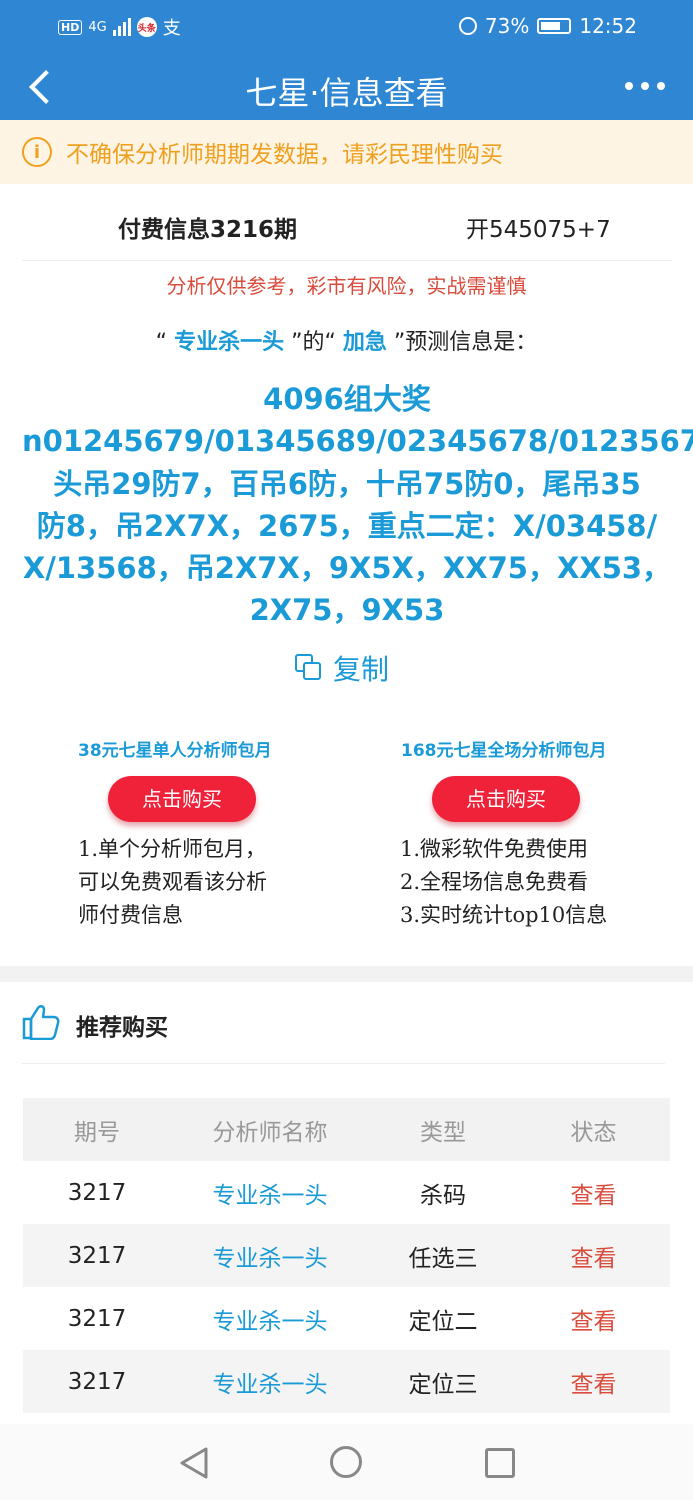 The height and width of the screenshot is (1500, 693). Describe the element at coordinates (507, 26) in the screenshot. I see `battery-percent: 73%` at that location.